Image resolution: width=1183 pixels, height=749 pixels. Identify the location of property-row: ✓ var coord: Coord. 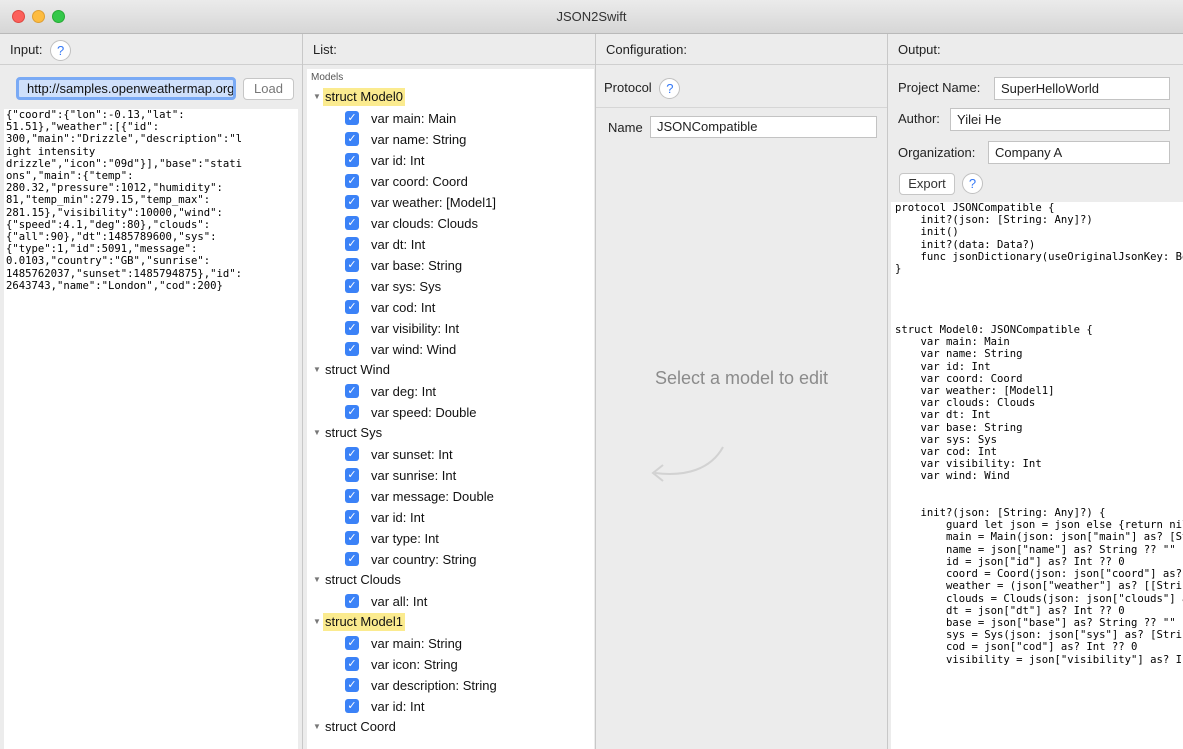
(450, 181).